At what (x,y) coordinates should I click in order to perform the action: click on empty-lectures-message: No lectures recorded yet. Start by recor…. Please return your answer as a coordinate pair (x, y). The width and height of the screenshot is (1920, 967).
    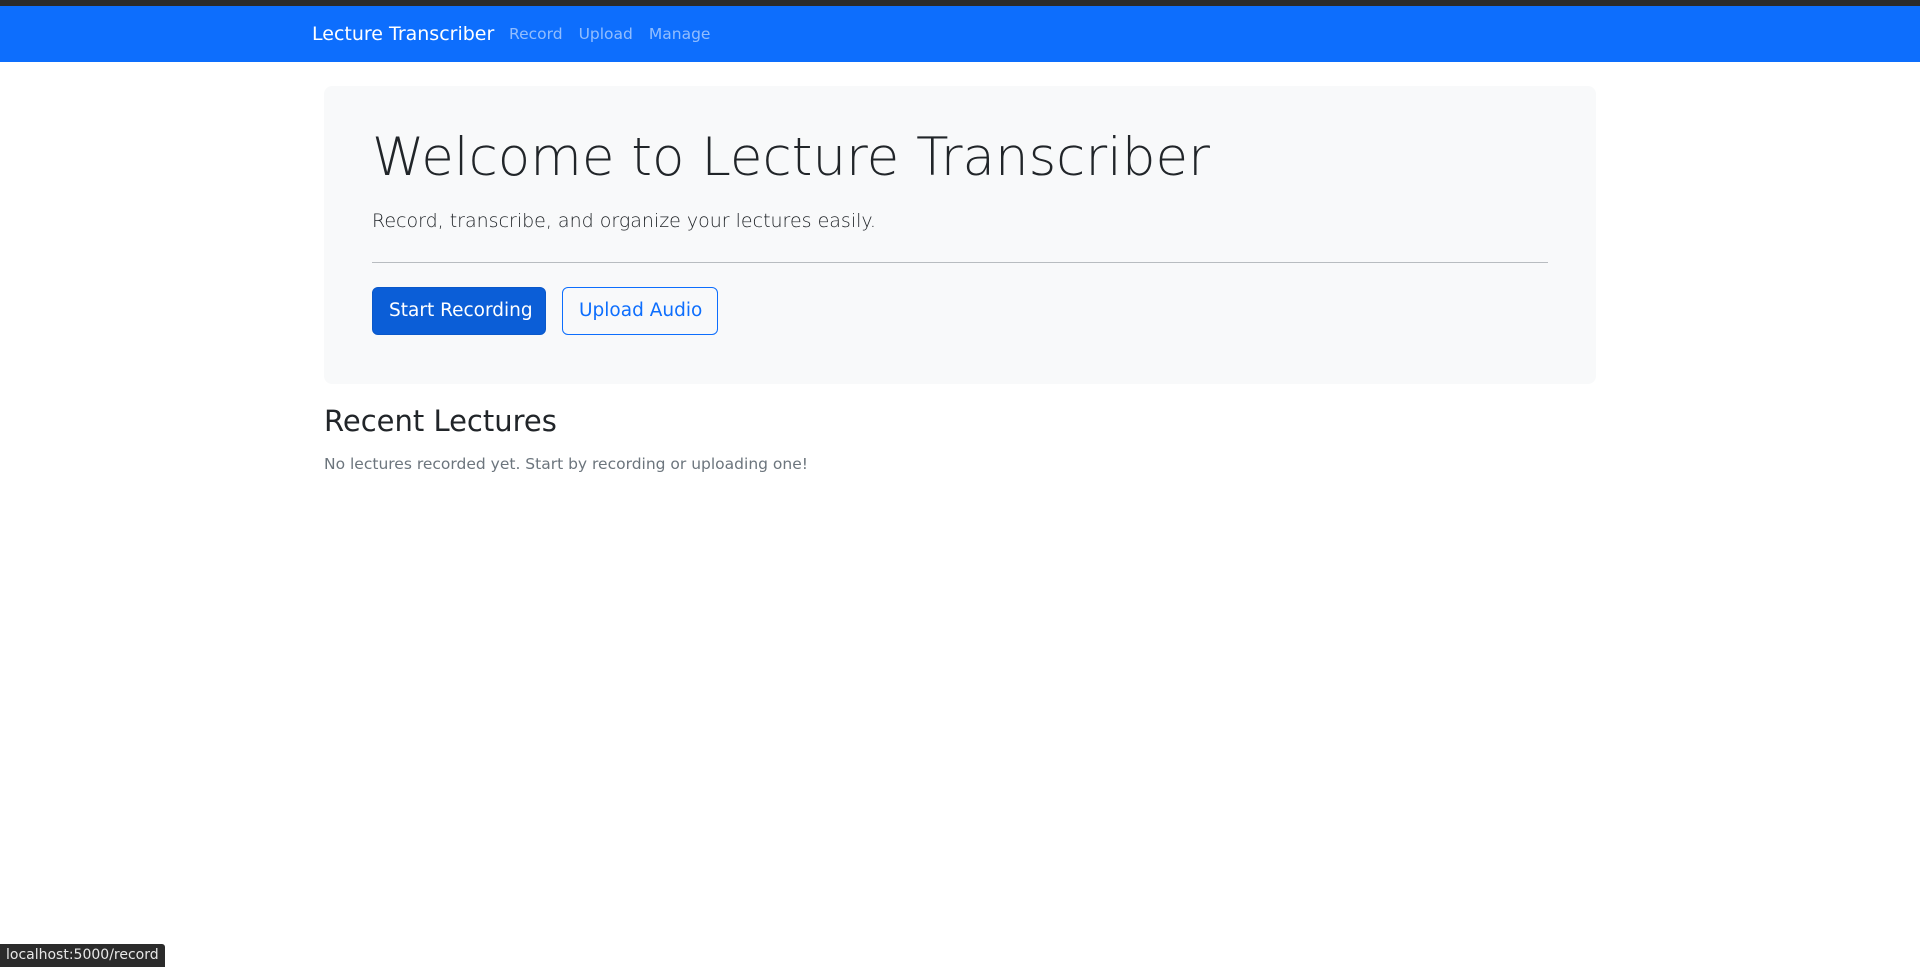
    Looking at the image, I should click on (566, 464).